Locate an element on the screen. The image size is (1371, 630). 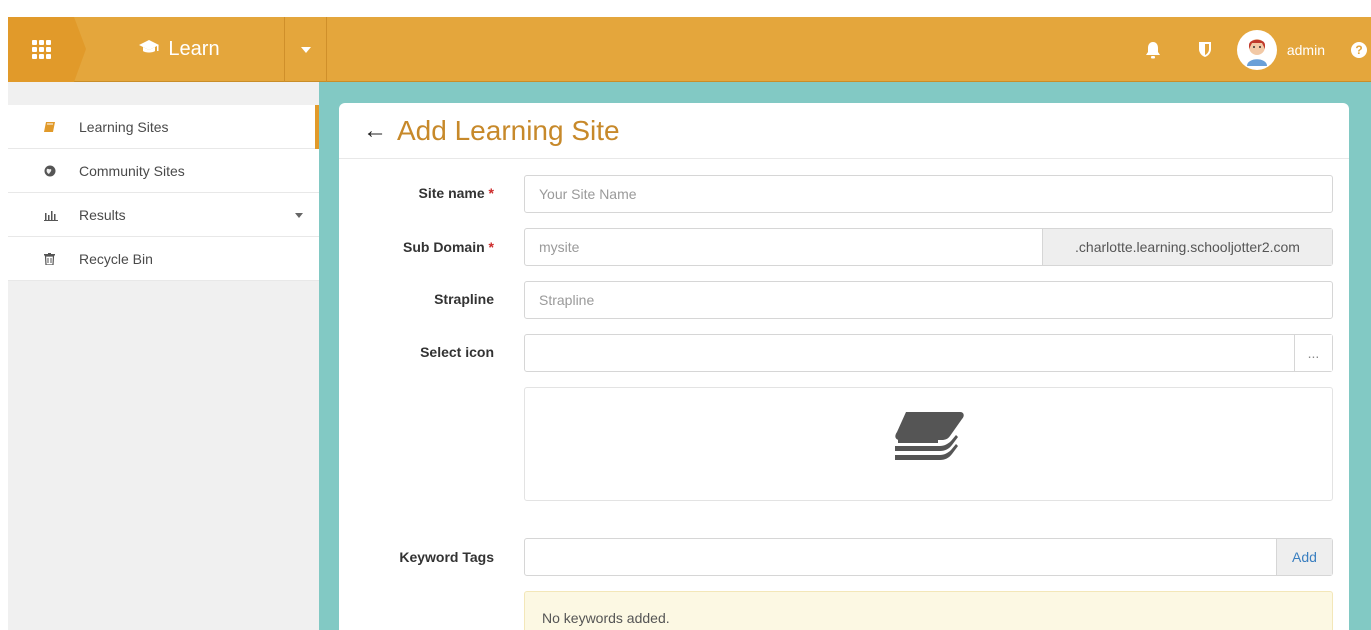
sidebar-item-label: Results is located at coordinates (102, 214).